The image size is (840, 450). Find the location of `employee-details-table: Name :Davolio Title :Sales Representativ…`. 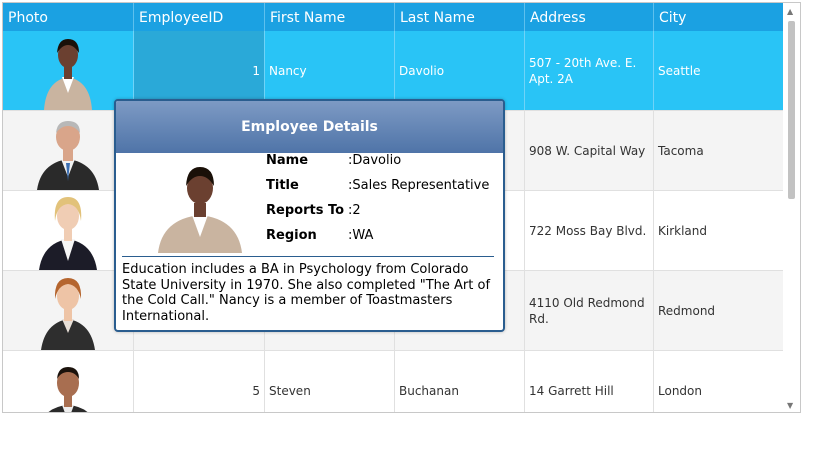

employee-details-table: Name :Davolio Title :Sales Representativ… is located at coordinates (377, 203).